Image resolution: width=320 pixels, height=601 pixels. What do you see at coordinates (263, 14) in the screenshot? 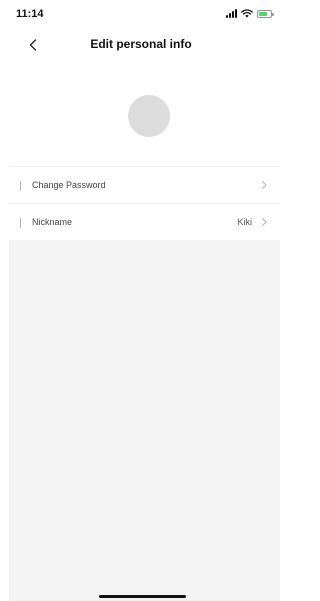
I see `battery-level` at bounding box center [263, 14].